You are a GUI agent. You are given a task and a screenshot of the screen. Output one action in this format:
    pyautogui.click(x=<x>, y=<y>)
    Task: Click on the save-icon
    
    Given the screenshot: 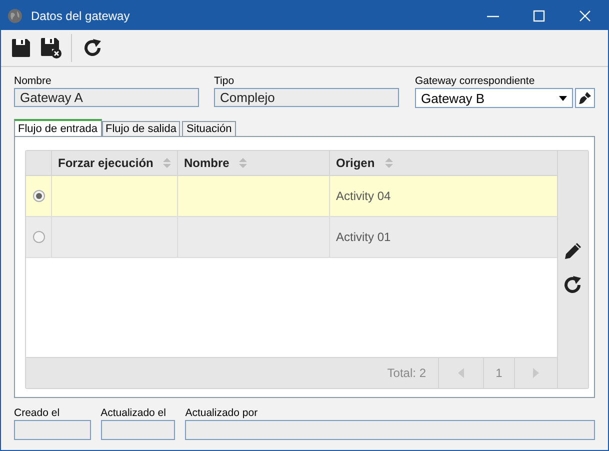 What is the action you would take?
    pyautogui.click(x=21, y=48)
    